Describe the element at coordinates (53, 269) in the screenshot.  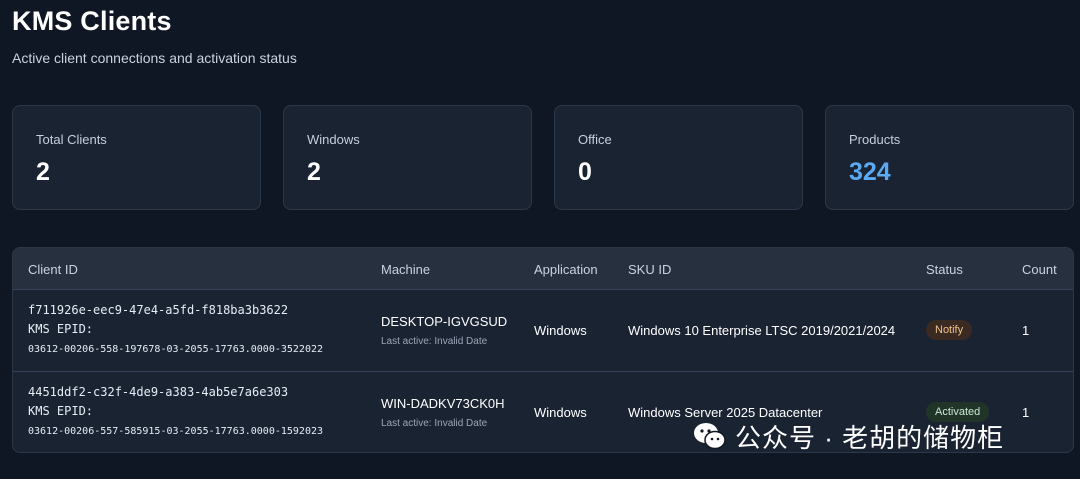
I see `column-header-client-id: Client ID` at that location.